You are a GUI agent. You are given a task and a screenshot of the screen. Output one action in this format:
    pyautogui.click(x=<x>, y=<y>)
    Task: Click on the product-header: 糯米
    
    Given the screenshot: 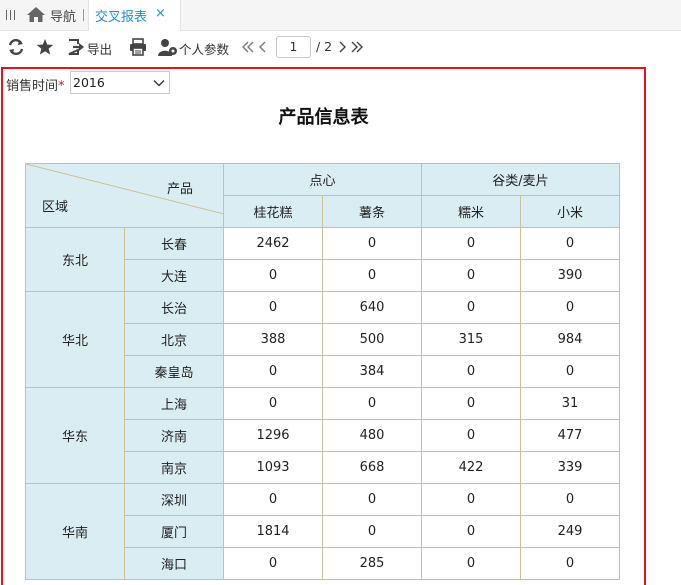 What is the action you would take?
    pyautogui.click(x=471, y=211)
    